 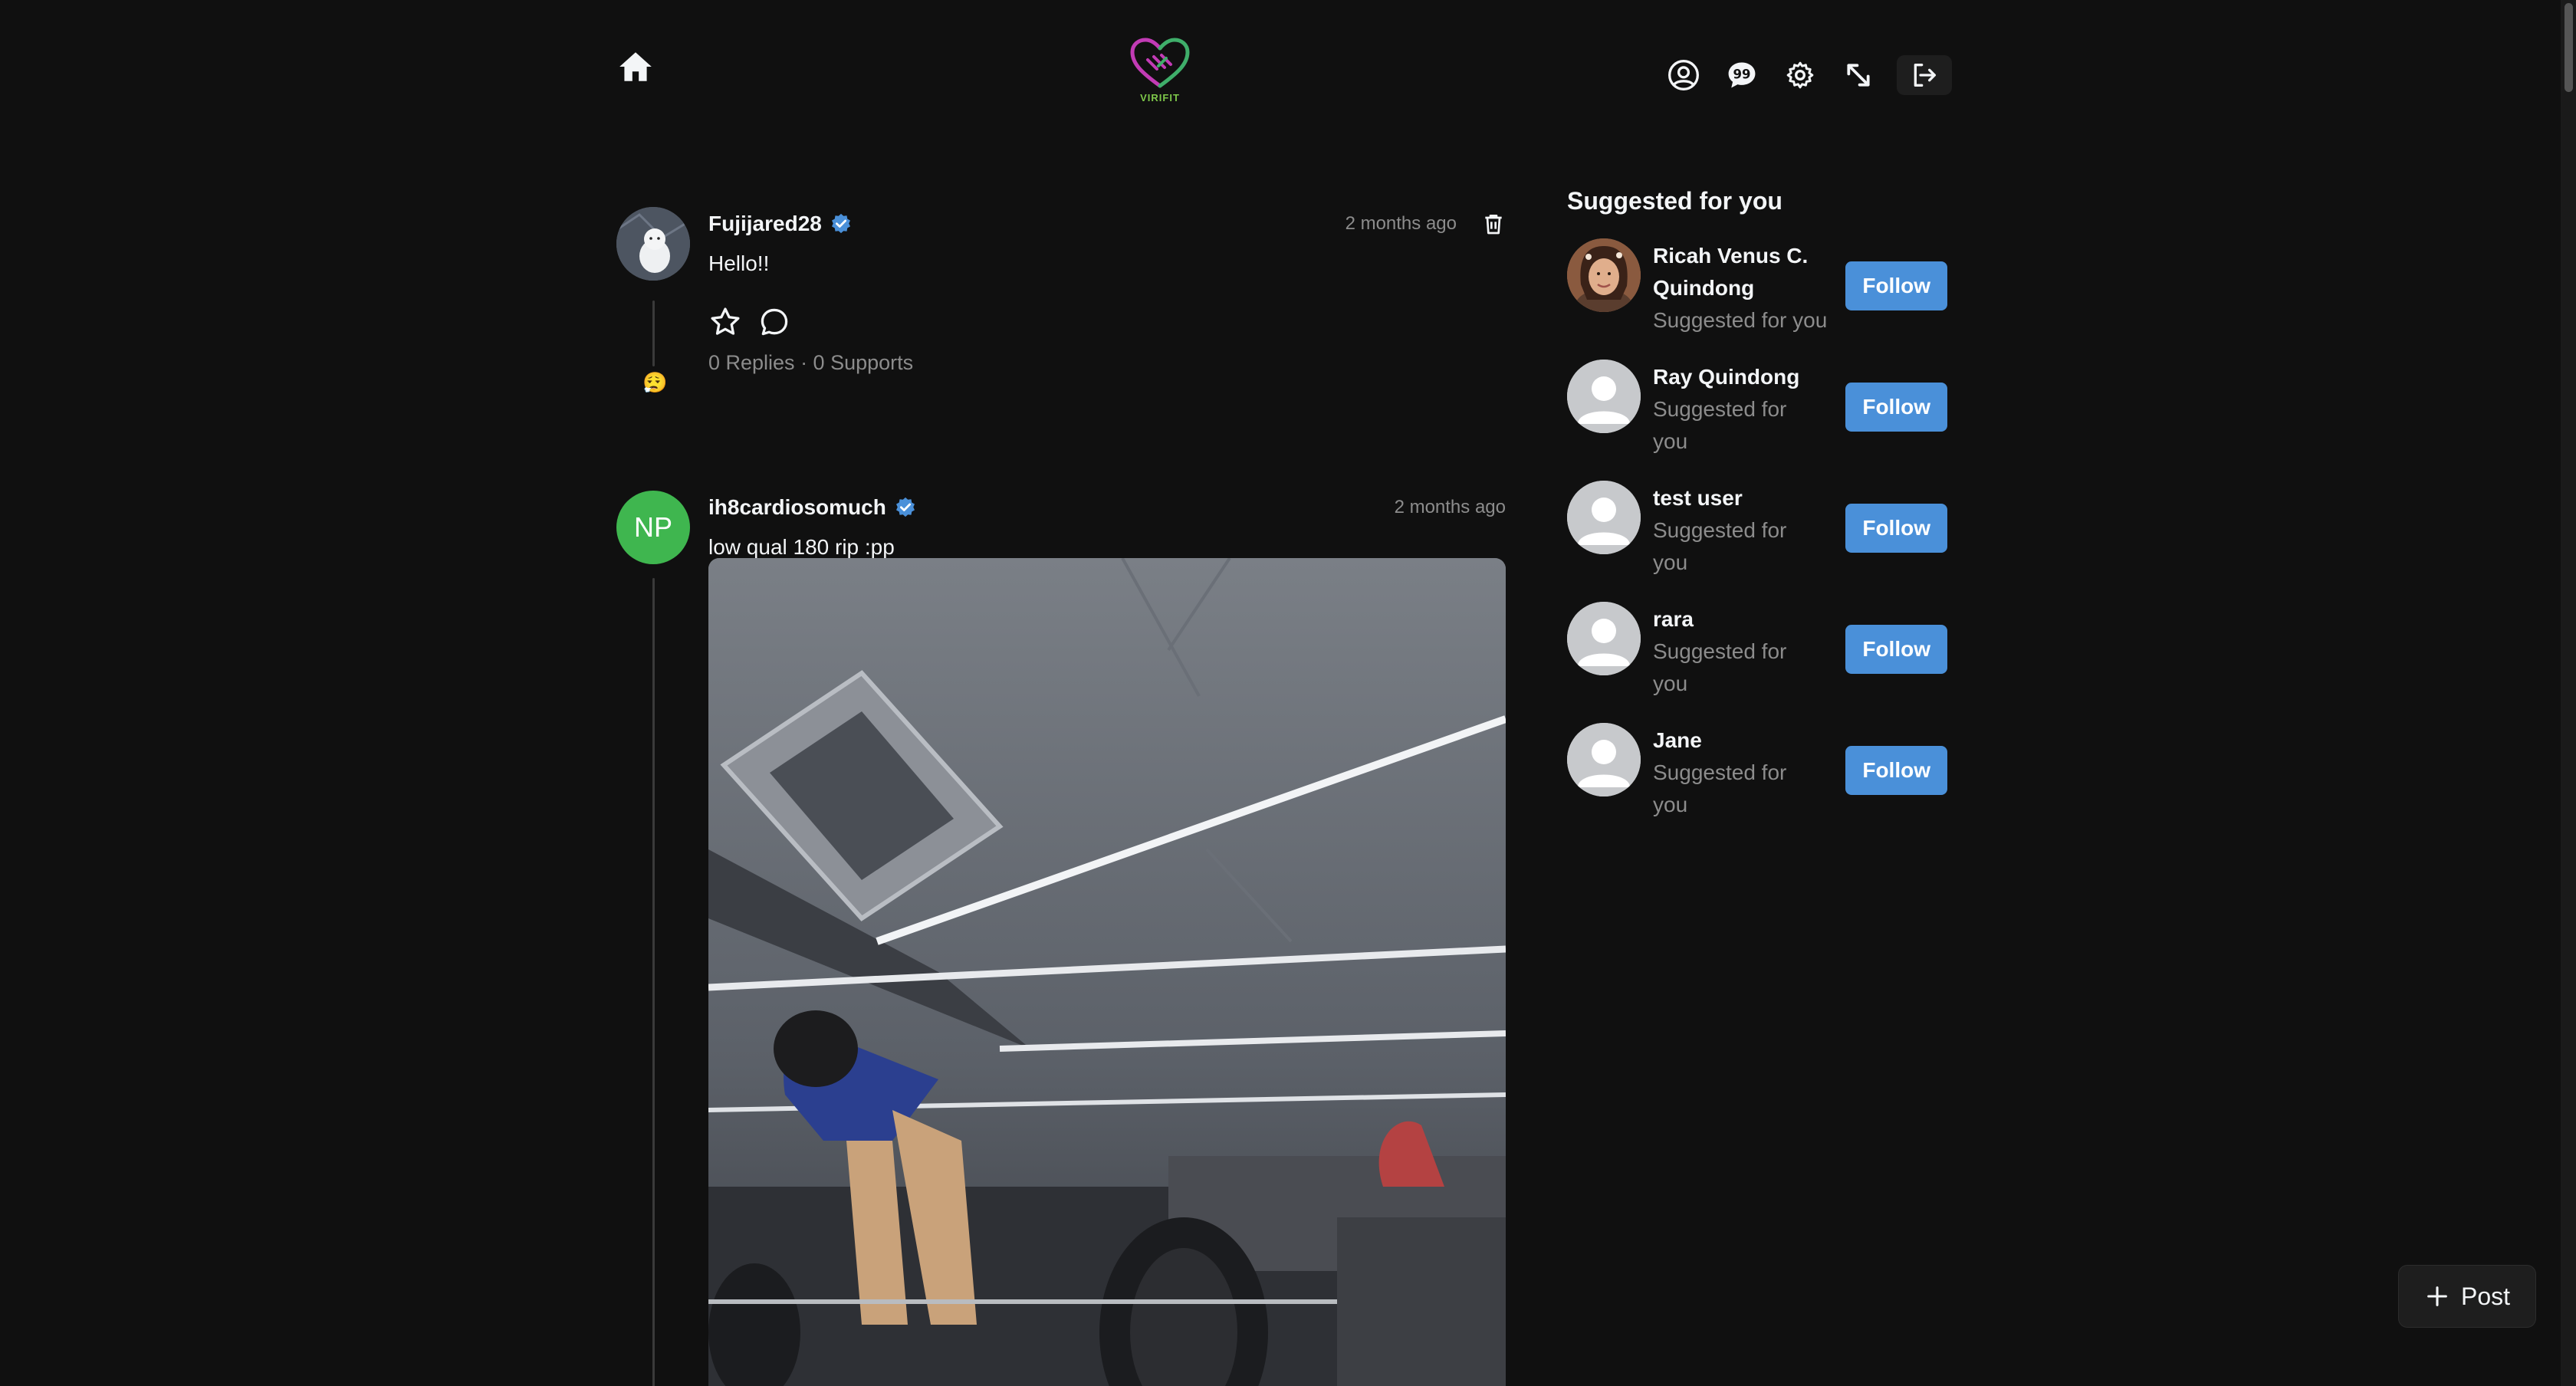 What do you see at coordinates (1684, 76) in the screenshot?
I see `profile-icon` at bounding box center [1684, 76].